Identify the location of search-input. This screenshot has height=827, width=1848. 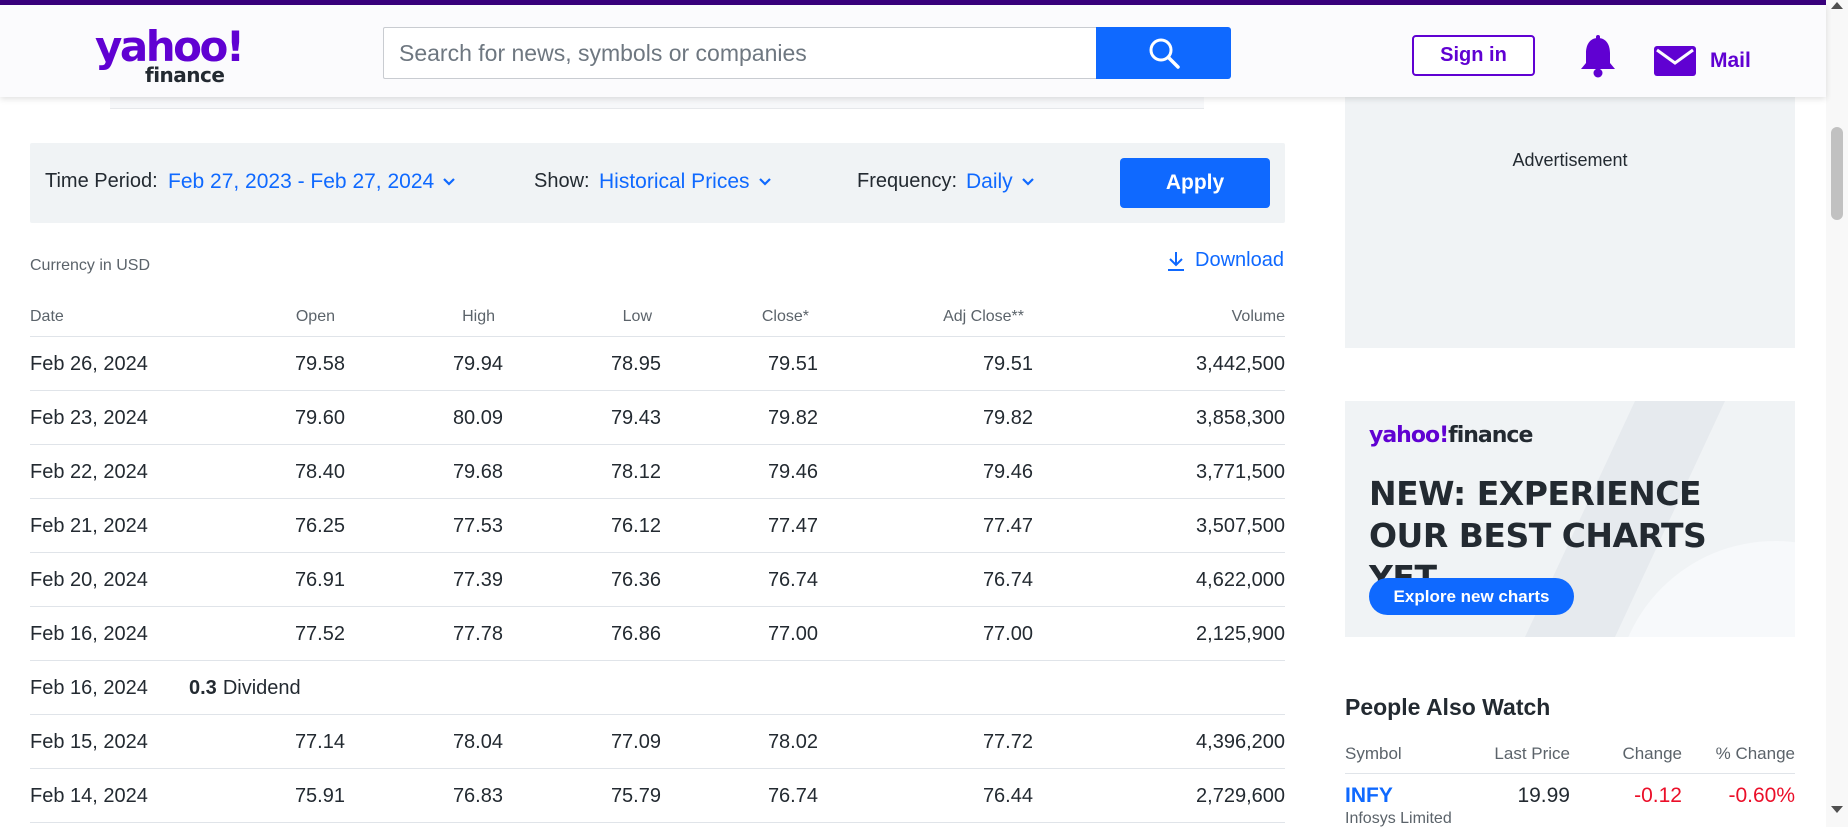
(740, 53).